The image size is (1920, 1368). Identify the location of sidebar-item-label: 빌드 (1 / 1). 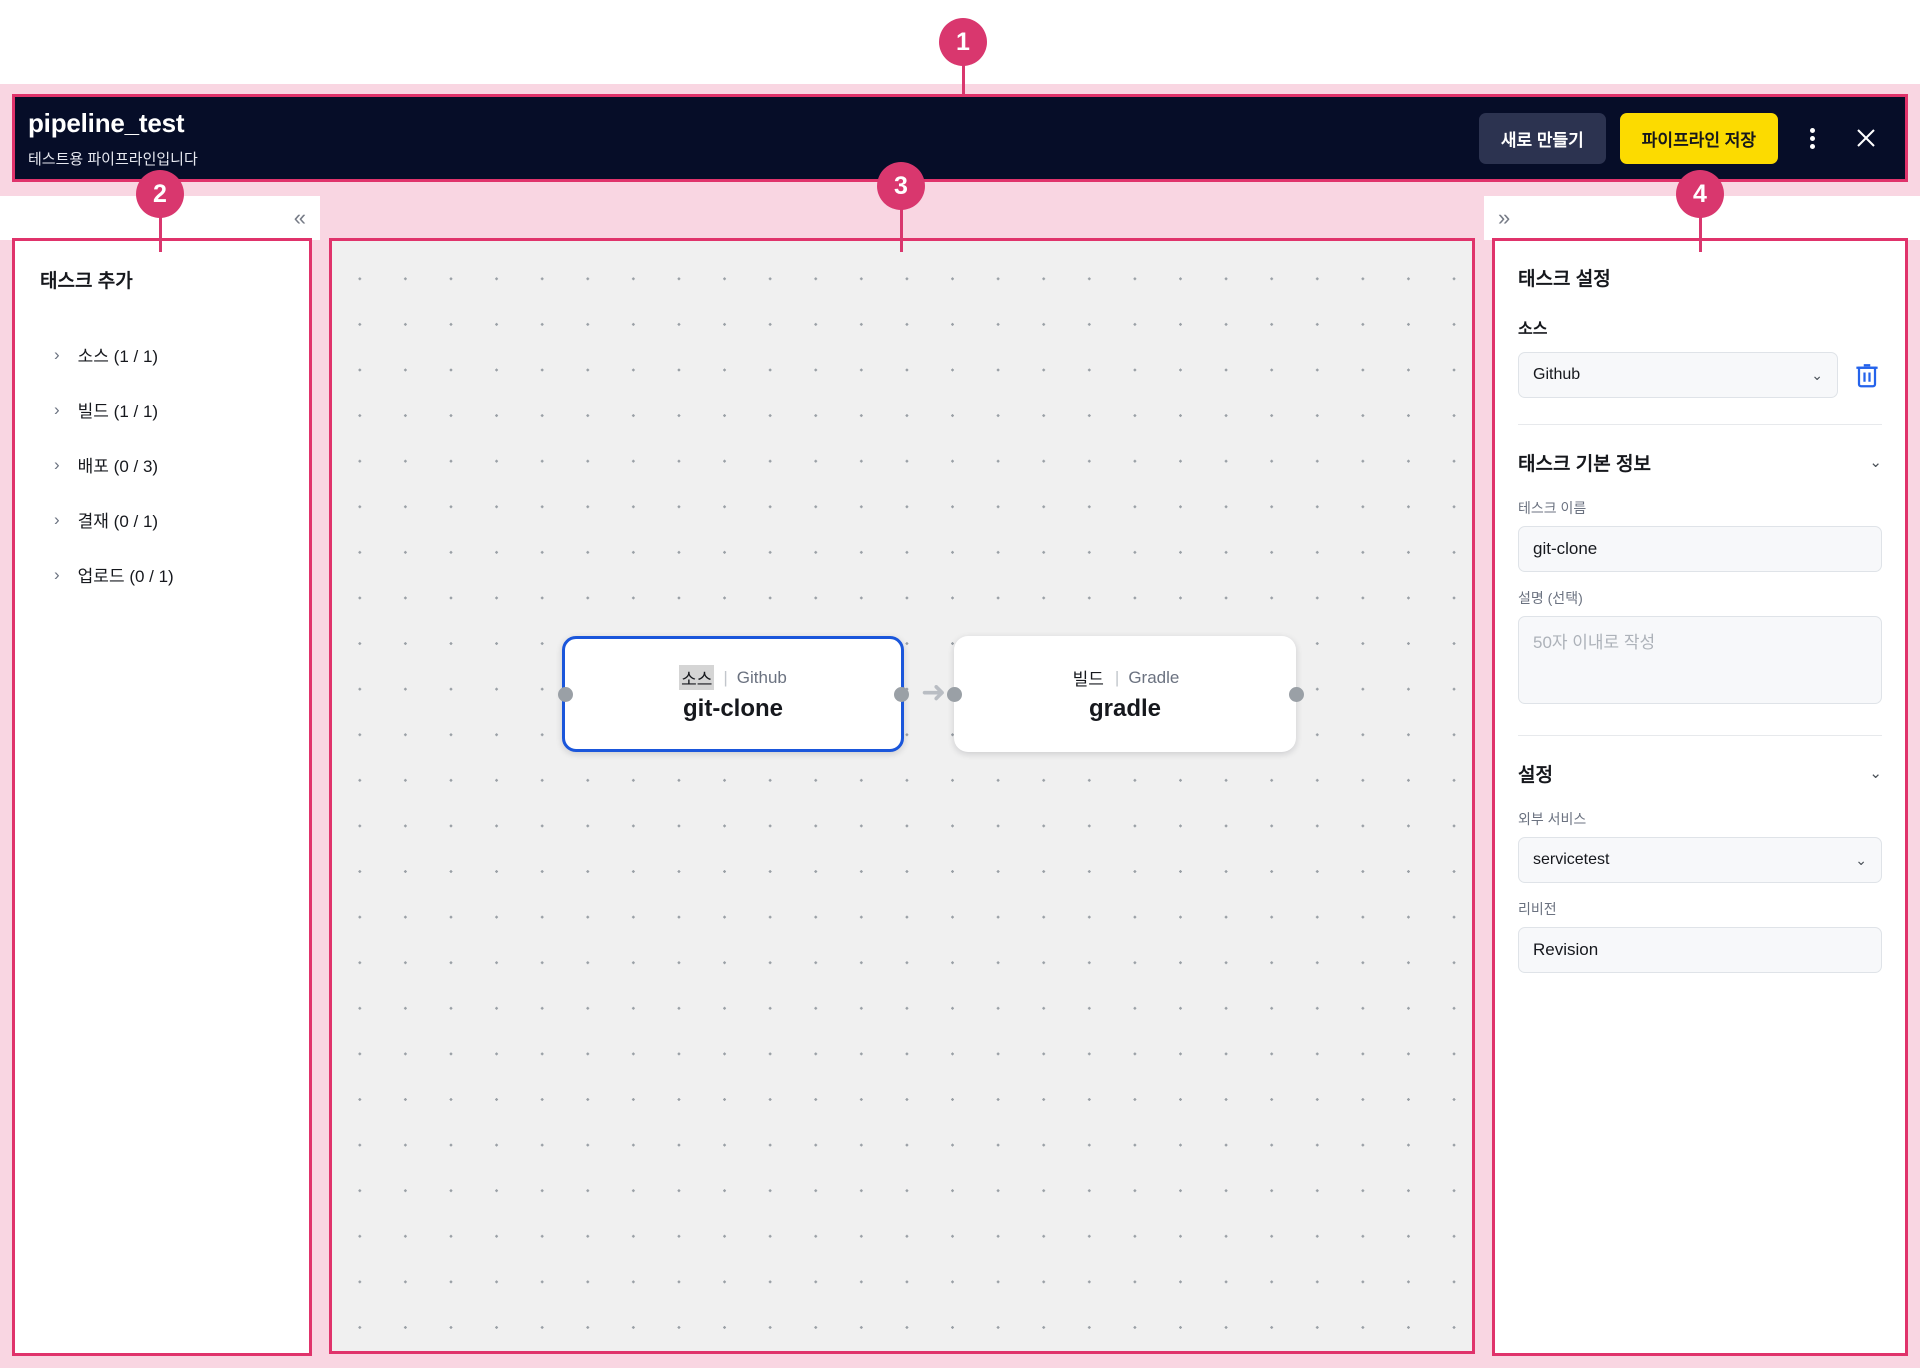
(118, 411).